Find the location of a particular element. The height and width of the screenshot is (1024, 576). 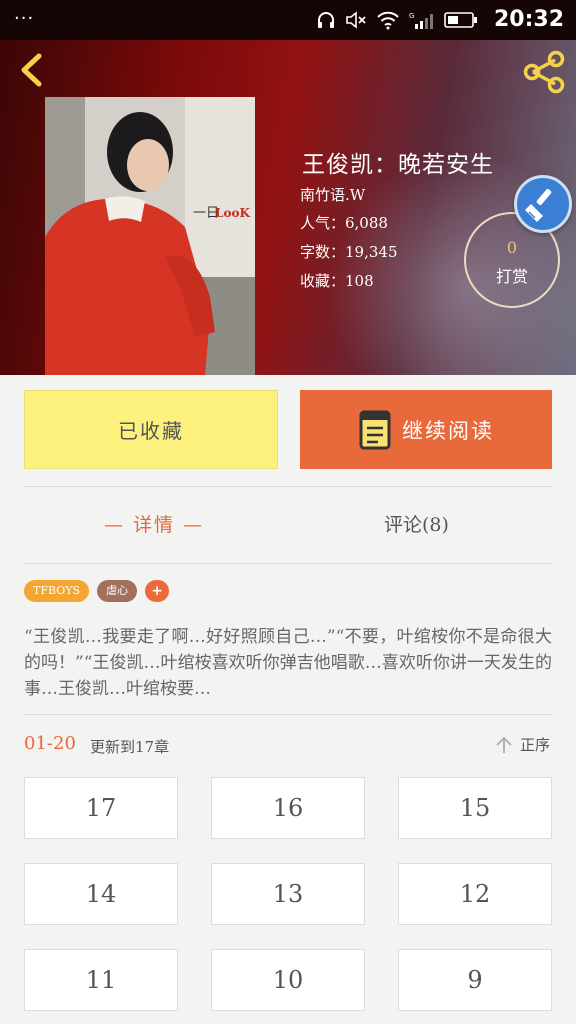

sort-label: 正序 is located at coordinates (534, 745).